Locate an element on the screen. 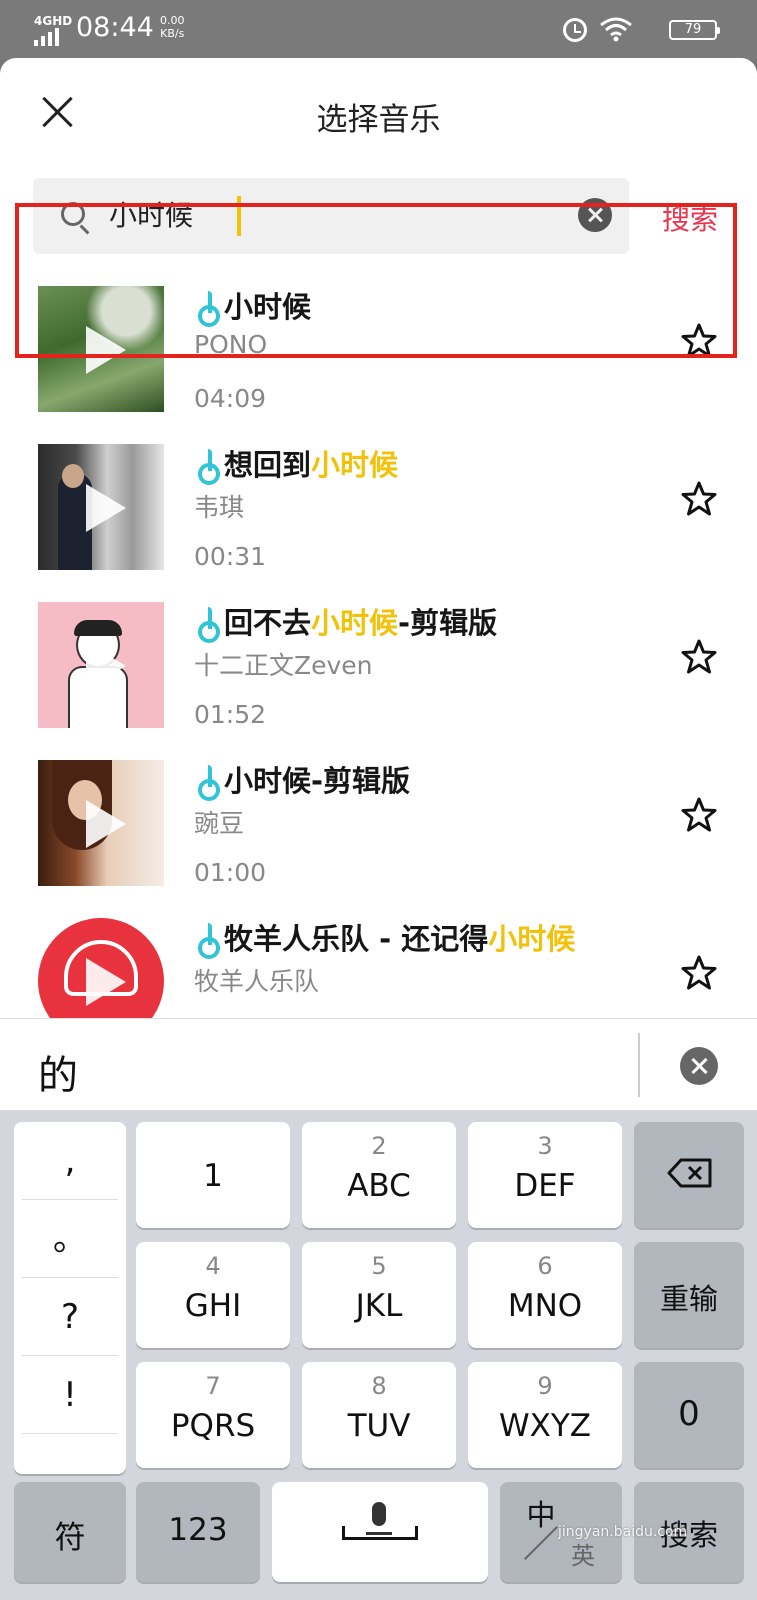  key-number: 7 is located at coordinates (213, 1386).